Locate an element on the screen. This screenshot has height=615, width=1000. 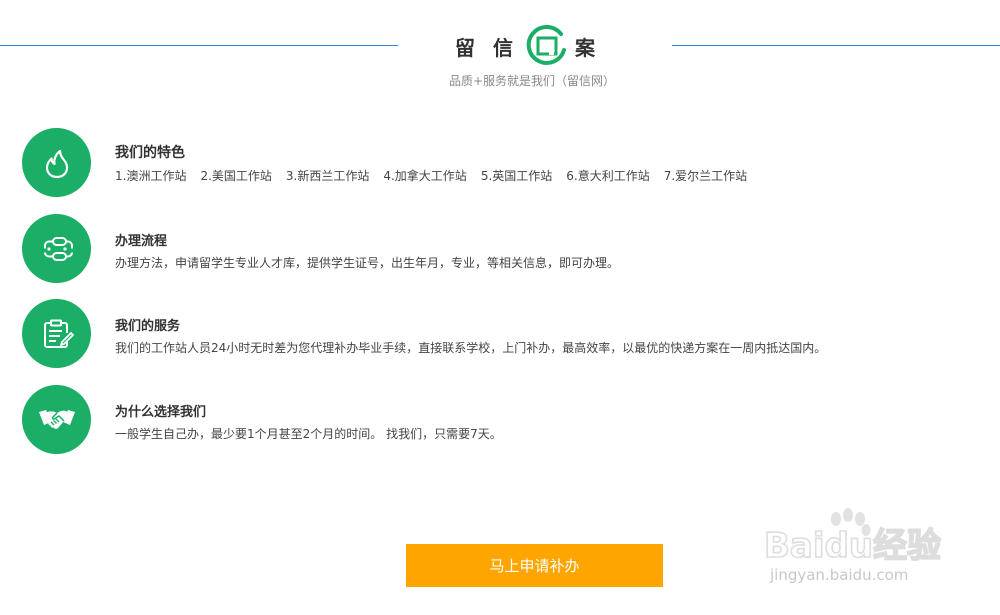
logo-char-1: 留 is located at coordinates (465, 47).